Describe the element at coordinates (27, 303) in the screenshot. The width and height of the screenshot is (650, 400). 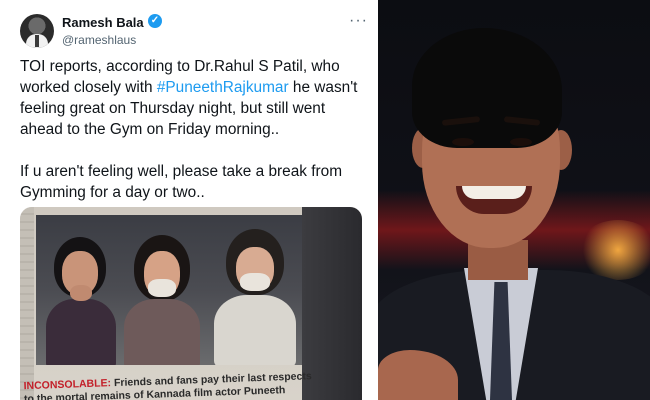
I see `newspaper-text-column` at that location.